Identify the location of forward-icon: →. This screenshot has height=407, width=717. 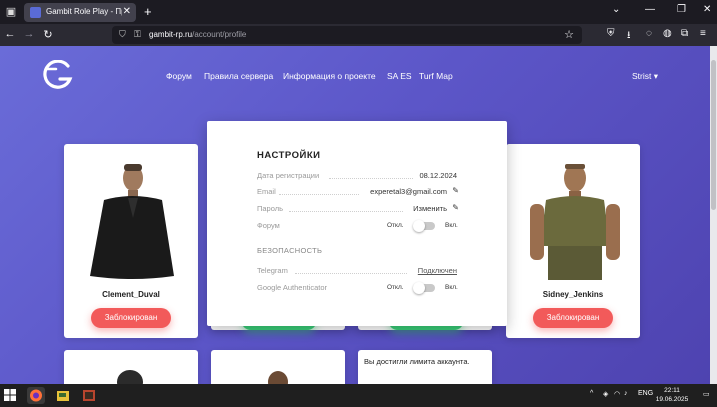
(29, 34).